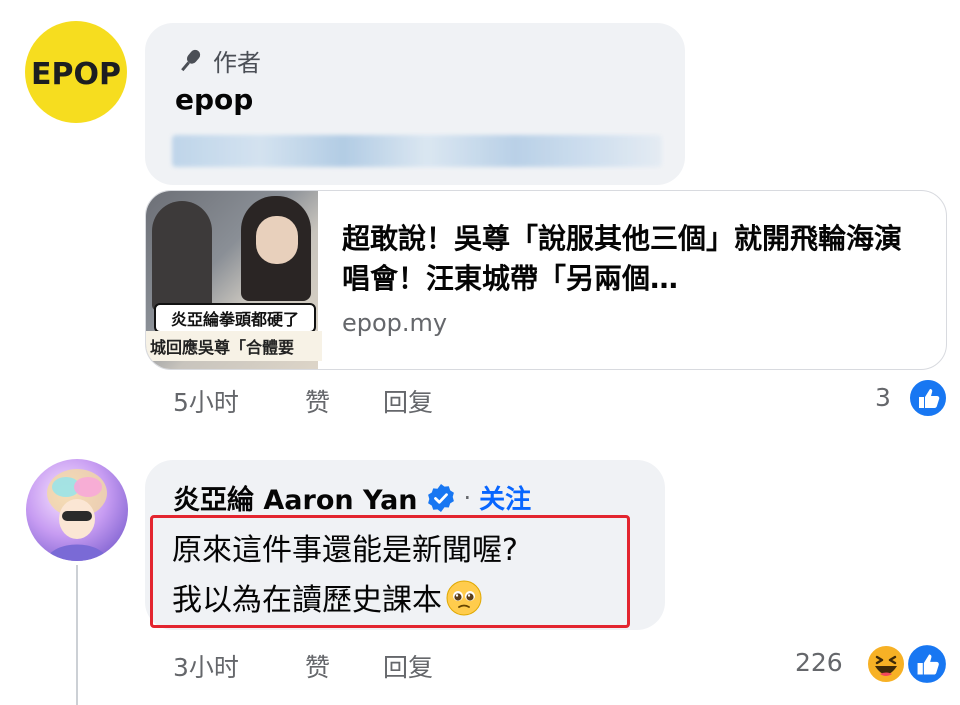  I want to click on thumbnail-caption-1: 炎亞綸拳頭都硬了, so click(235, 318).